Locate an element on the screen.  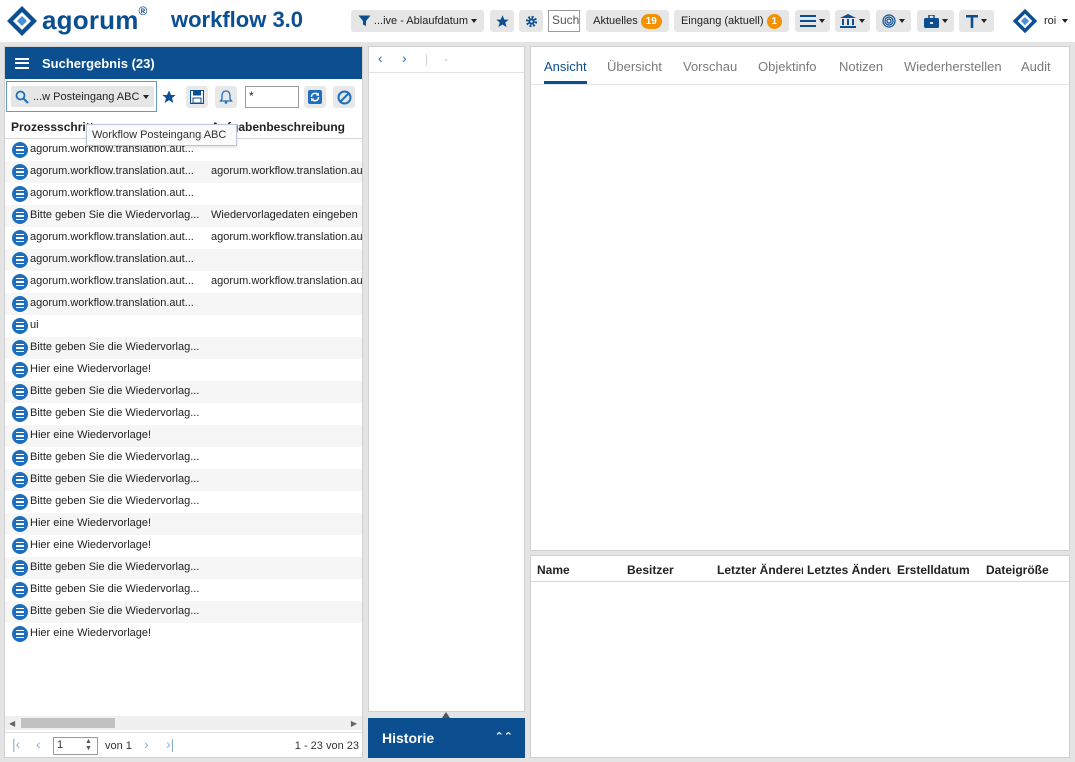
hamburger-icon is located at coordinates (22, 63).